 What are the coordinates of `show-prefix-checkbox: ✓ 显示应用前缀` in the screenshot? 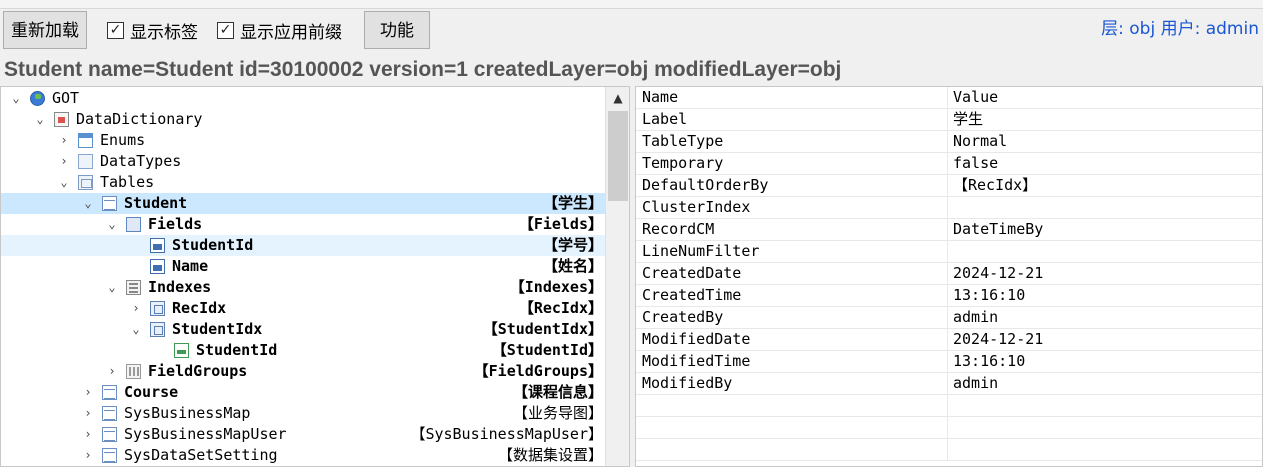 It's located at (279, 31).